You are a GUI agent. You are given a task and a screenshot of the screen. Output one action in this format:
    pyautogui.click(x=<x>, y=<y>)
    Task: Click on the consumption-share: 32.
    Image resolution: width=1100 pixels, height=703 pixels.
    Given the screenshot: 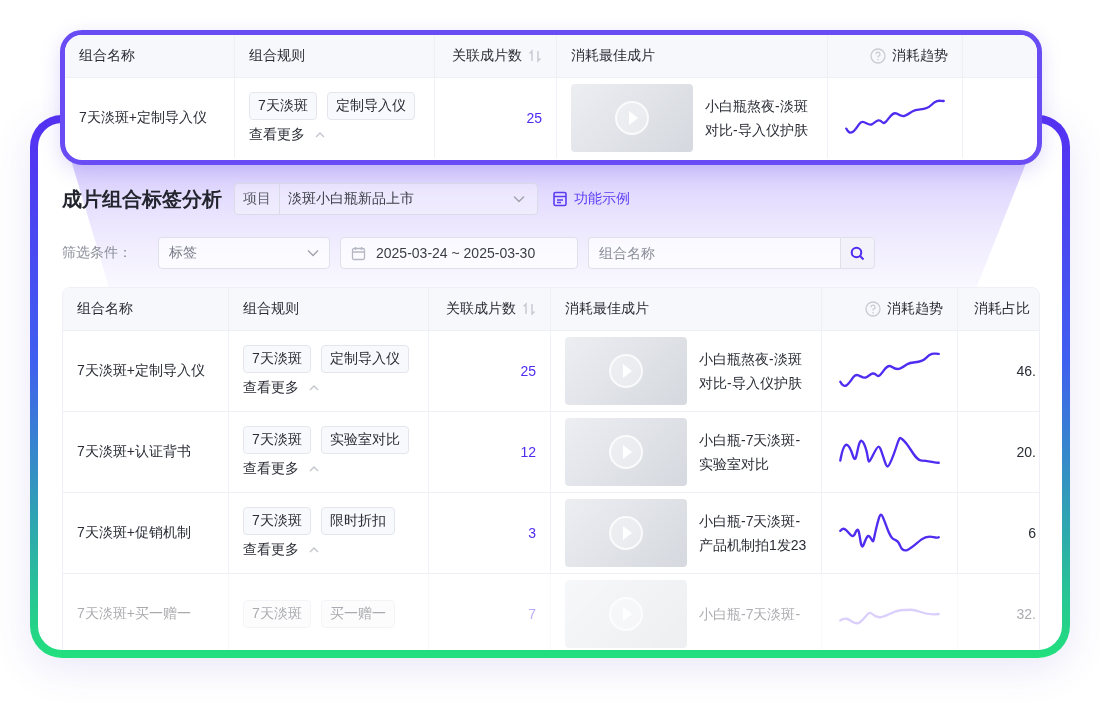 What is the action you would take?
    pyautogui.click(x=1026, y=614)
    